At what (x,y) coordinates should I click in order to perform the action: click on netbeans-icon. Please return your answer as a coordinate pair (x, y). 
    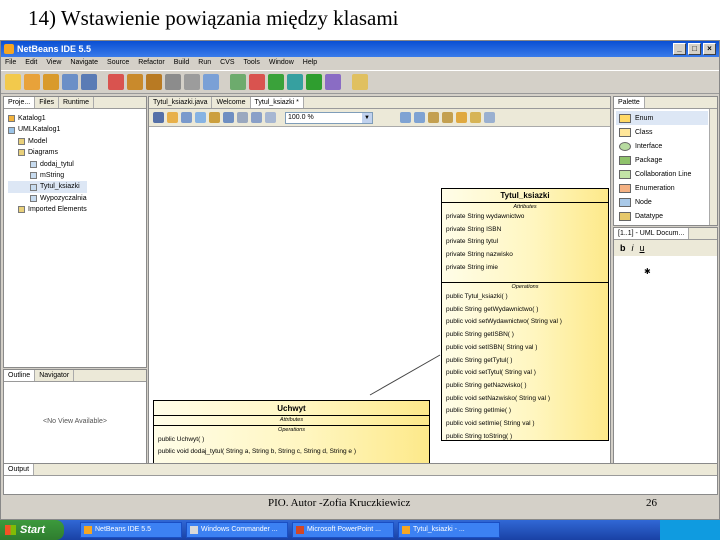
    Looking at the image, I should click on (88, 530).